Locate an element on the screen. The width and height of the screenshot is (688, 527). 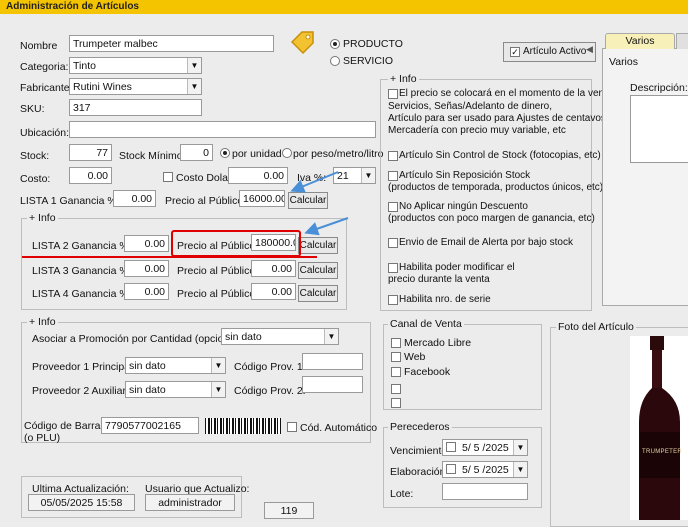
ubicacion-field is located at coordinates (222, 129).